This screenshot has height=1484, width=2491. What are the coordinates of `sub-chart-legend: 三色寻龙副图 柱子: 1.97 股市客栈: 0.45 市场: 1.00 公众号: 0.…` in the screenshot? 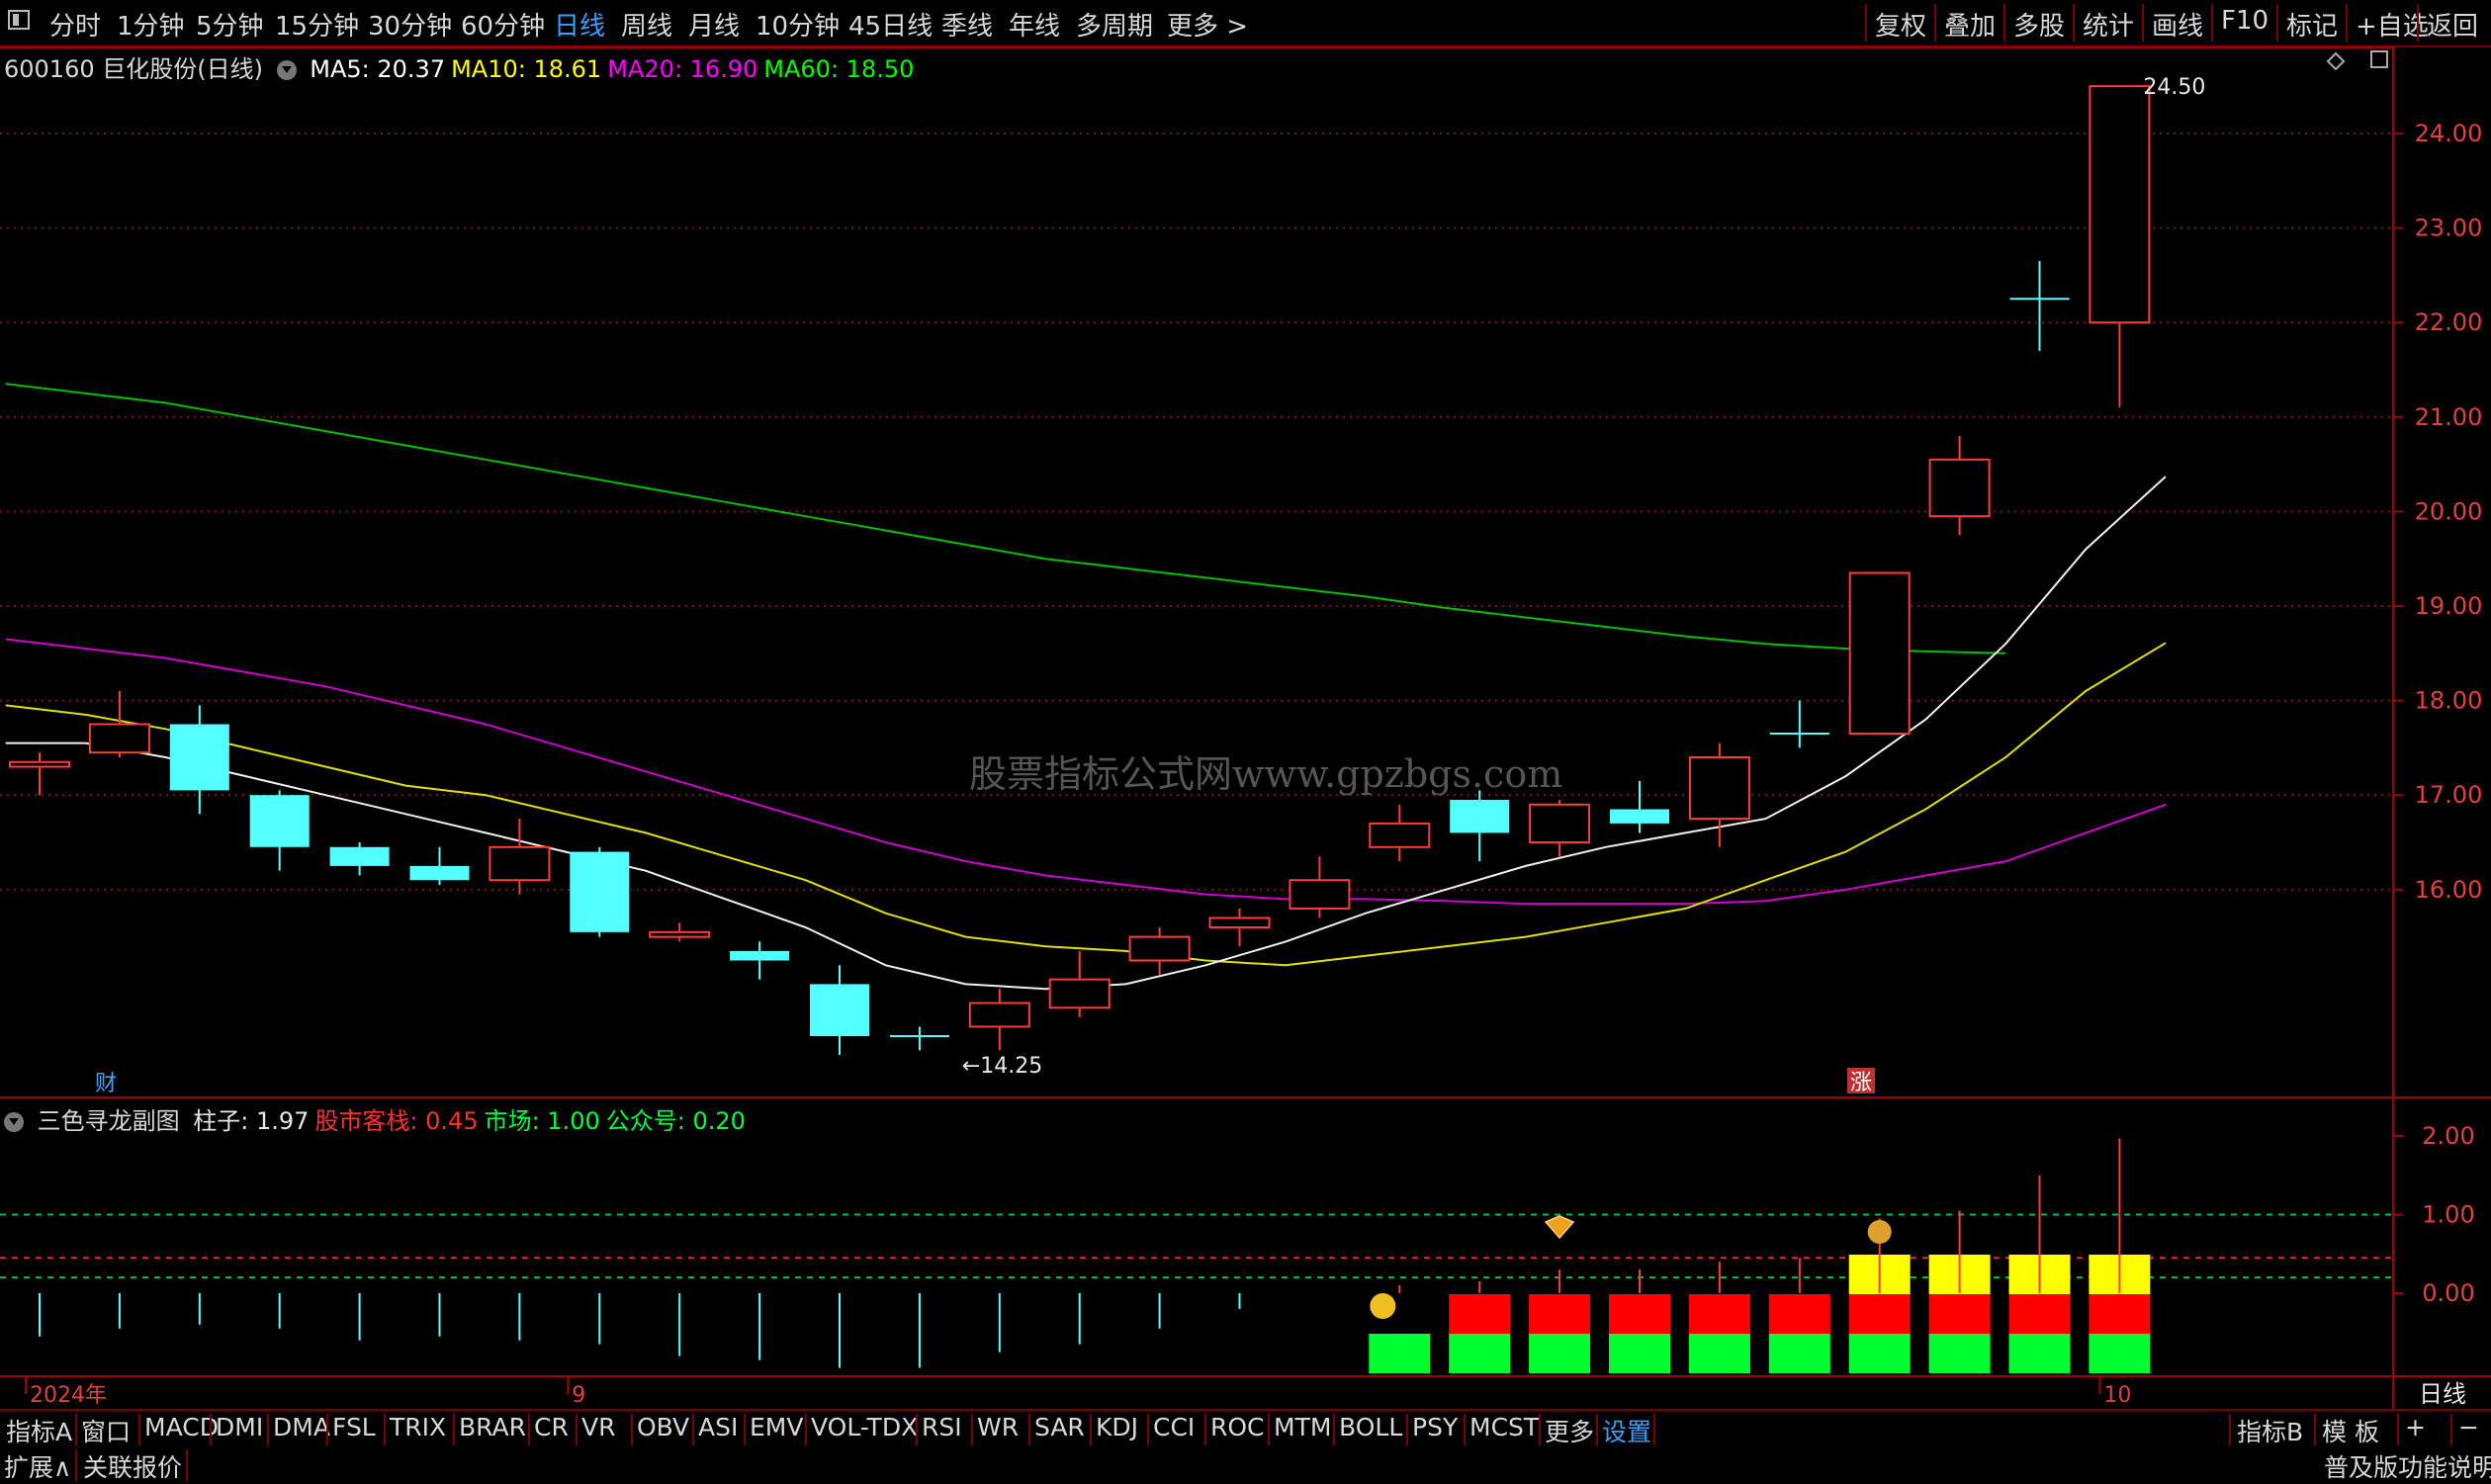 It's located at (378, 1118).